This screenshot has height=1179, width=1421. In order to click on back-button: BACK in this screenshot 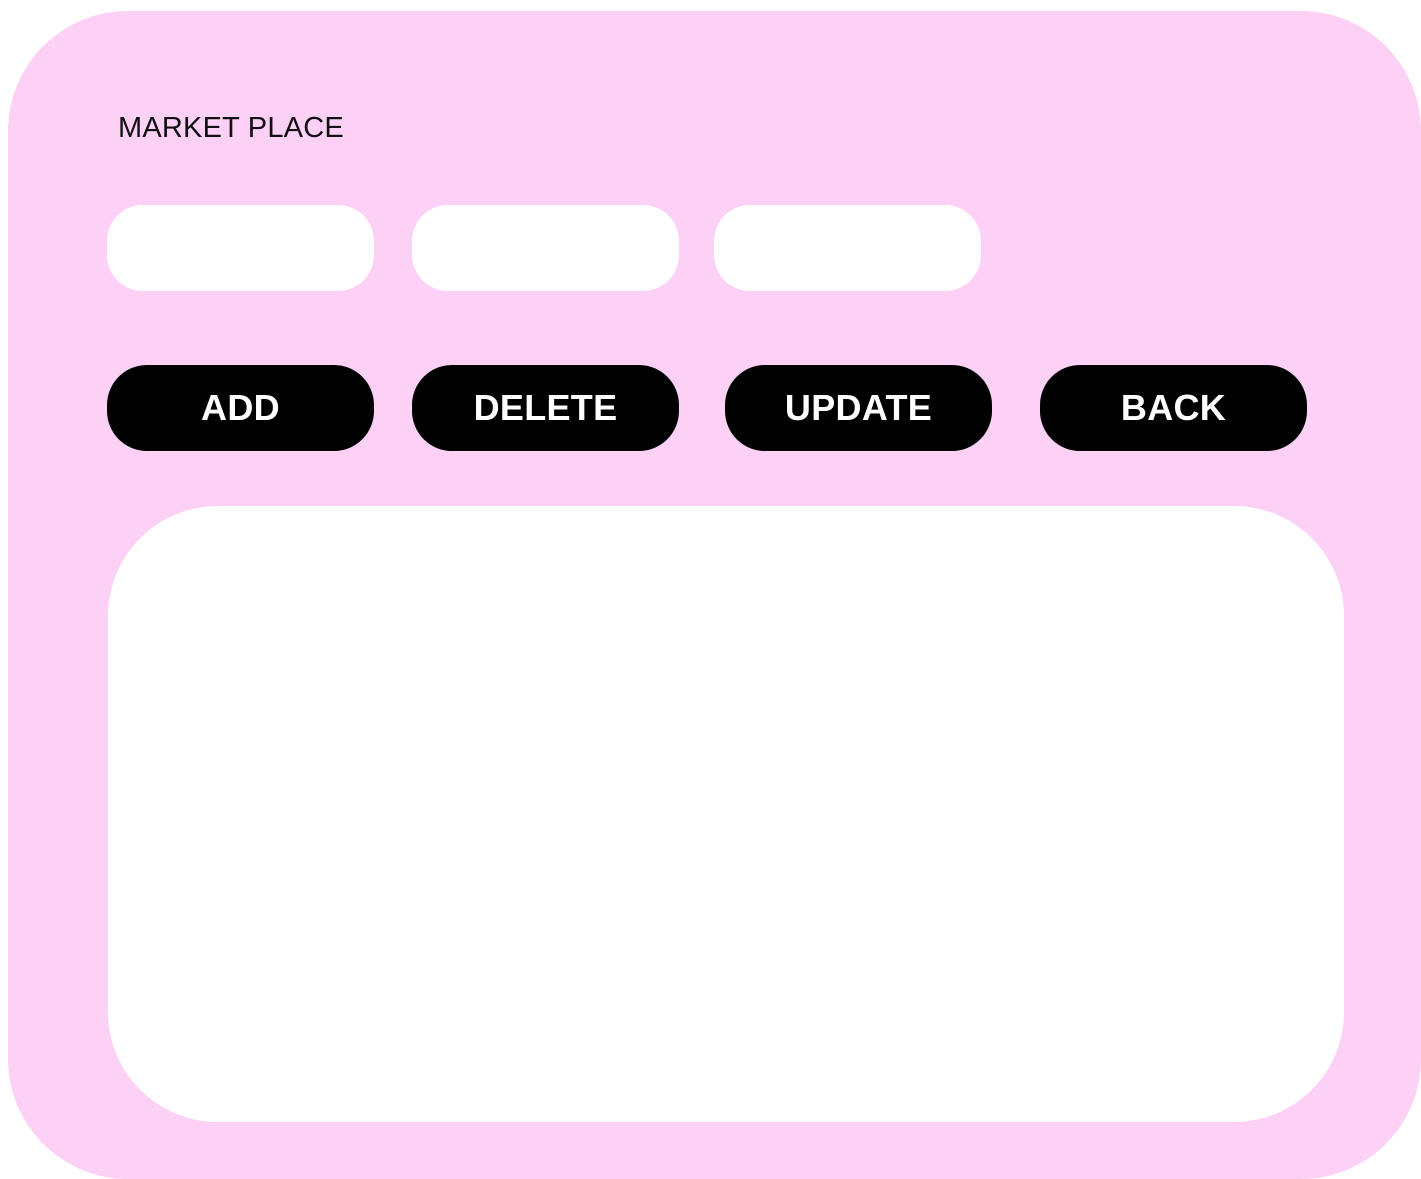, I will do `click(1173, 408)`.